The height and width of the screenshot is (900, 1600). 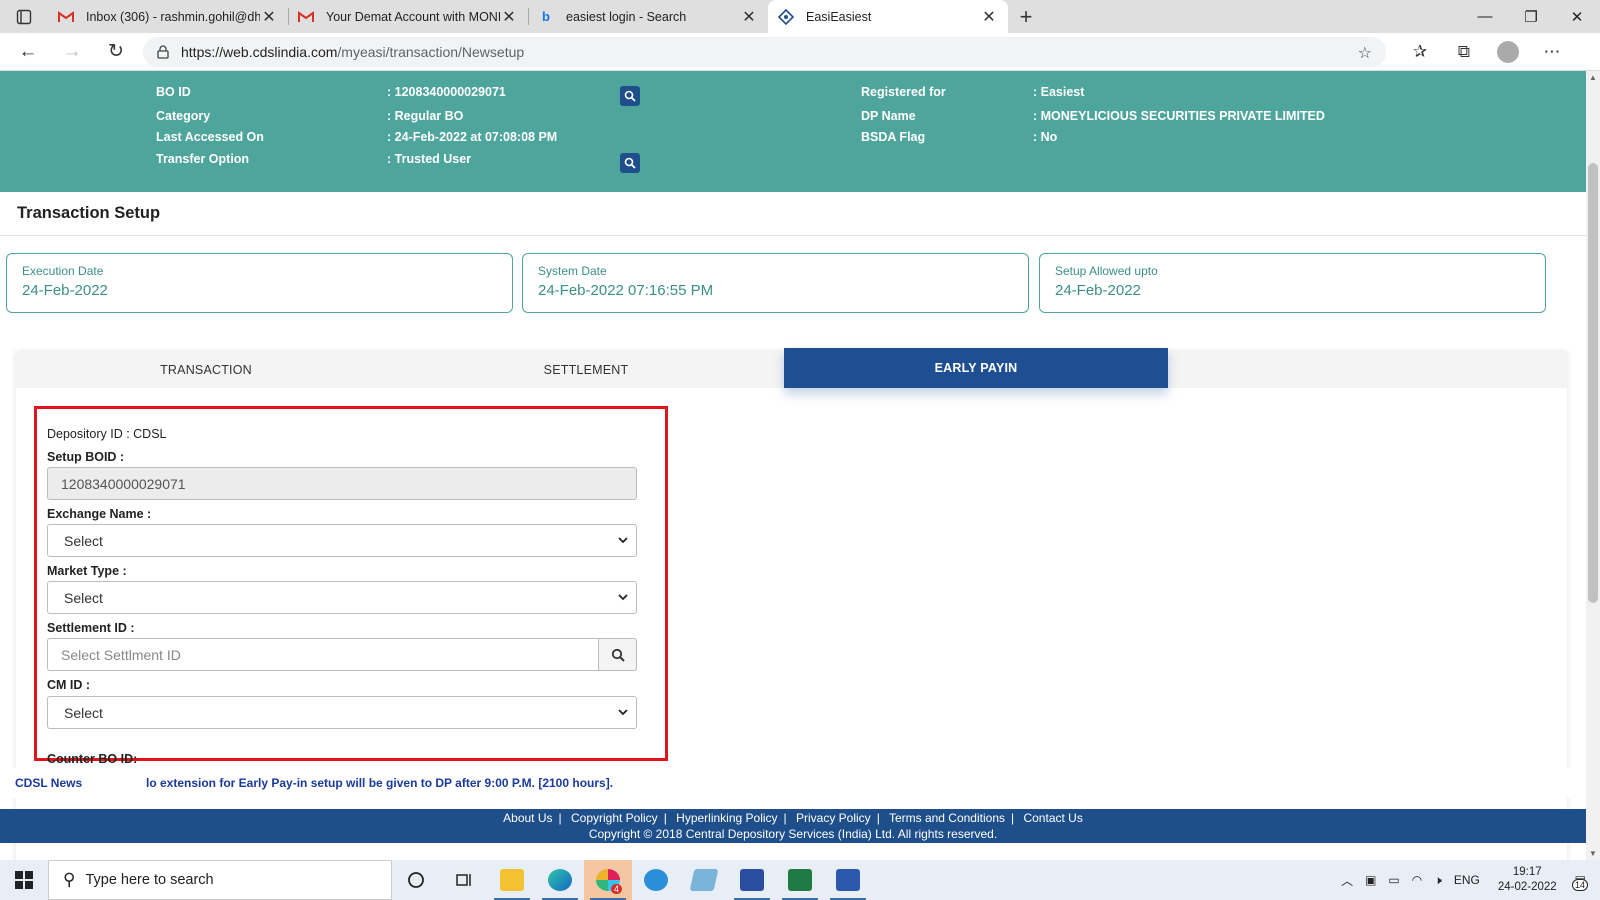 What do you see at coordinates (99, 514) in the screenshot?
I see `exchange-name-label: Exchange Name :` at bounding box center [99, 514].